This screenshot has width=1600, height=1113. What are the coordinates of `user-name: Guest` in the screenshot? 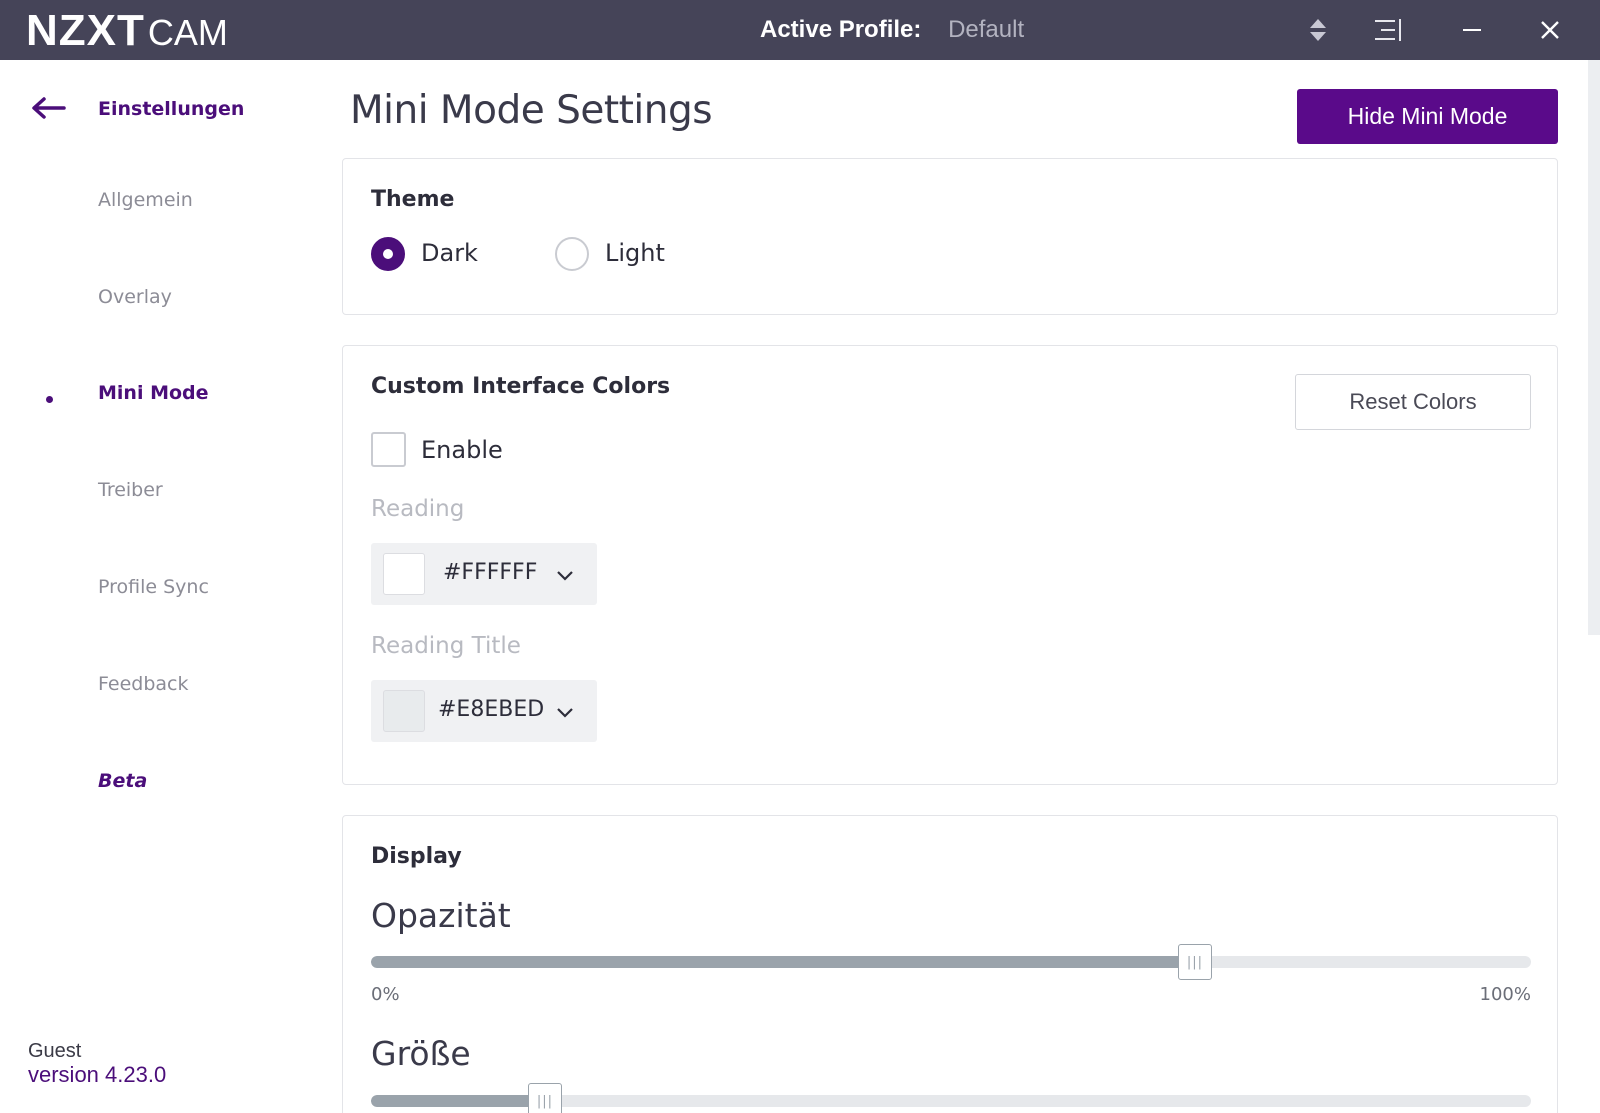 It's located at (55, 1051).